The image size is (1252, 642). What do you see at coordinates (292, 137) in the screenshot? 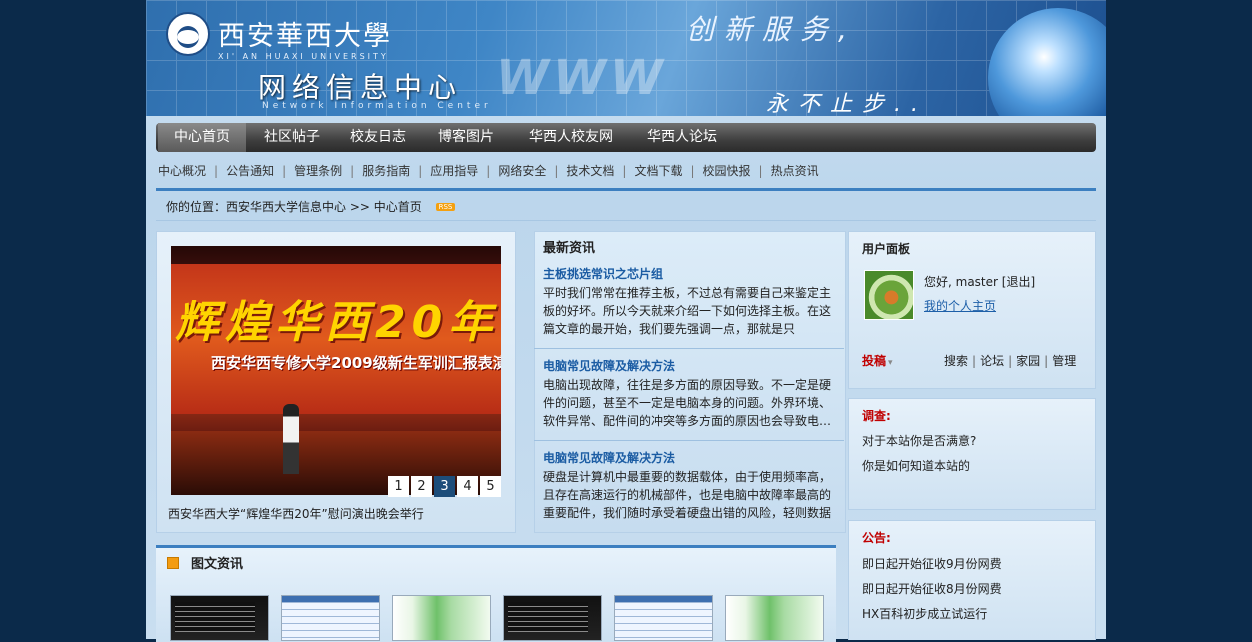
I see `nav-item-community-posts: 社区帖子` at bounding box center [292, 137].